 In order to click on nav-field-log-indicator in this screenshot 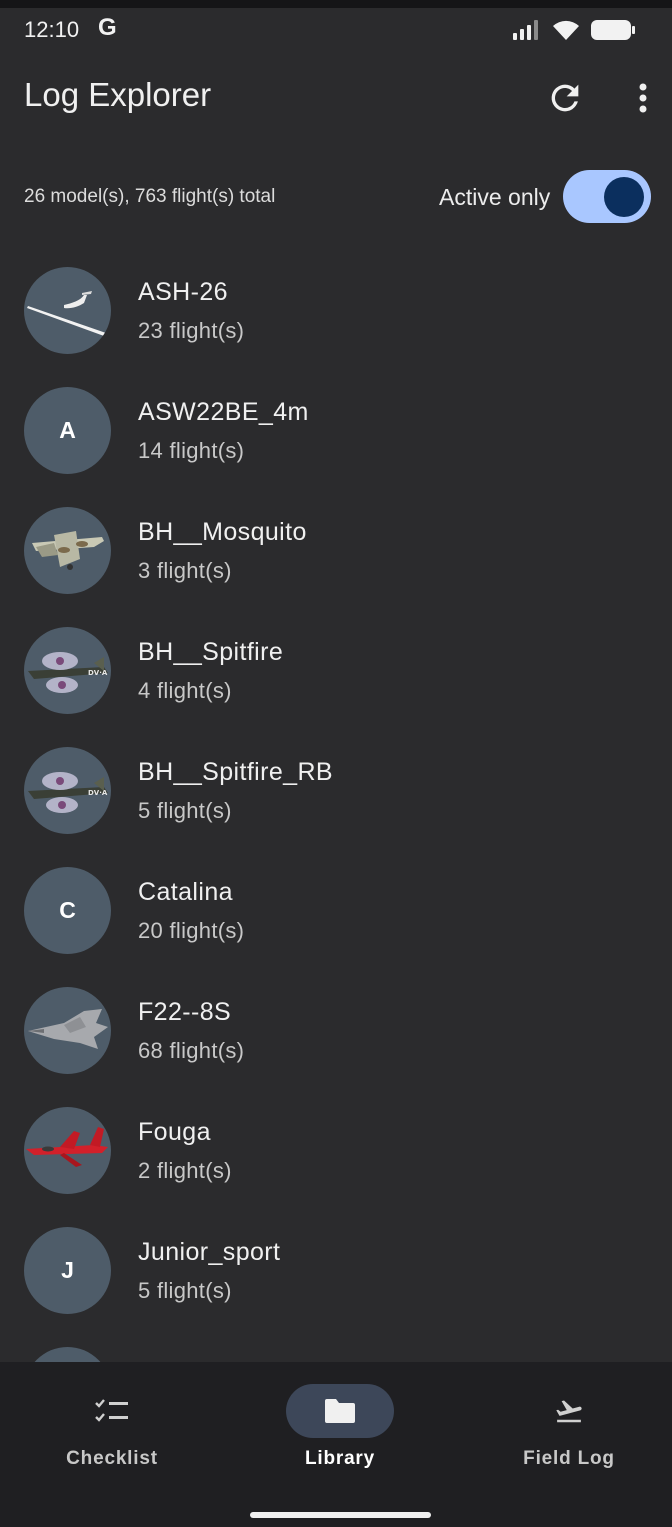, I will do `click(569, 1411)`.